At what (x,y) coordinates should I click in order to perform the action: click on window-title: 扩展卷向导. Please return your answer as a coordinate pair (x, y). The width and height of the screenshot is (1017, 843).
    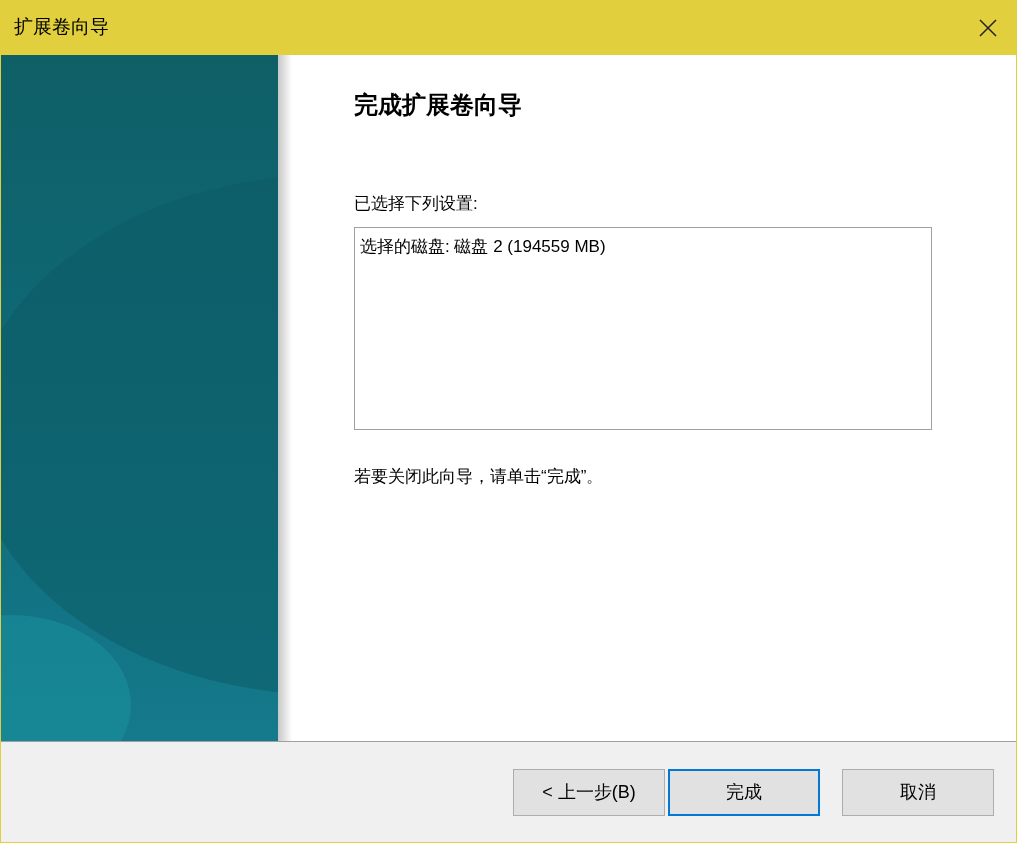
    Looking at the image, I should click on (61, 27).